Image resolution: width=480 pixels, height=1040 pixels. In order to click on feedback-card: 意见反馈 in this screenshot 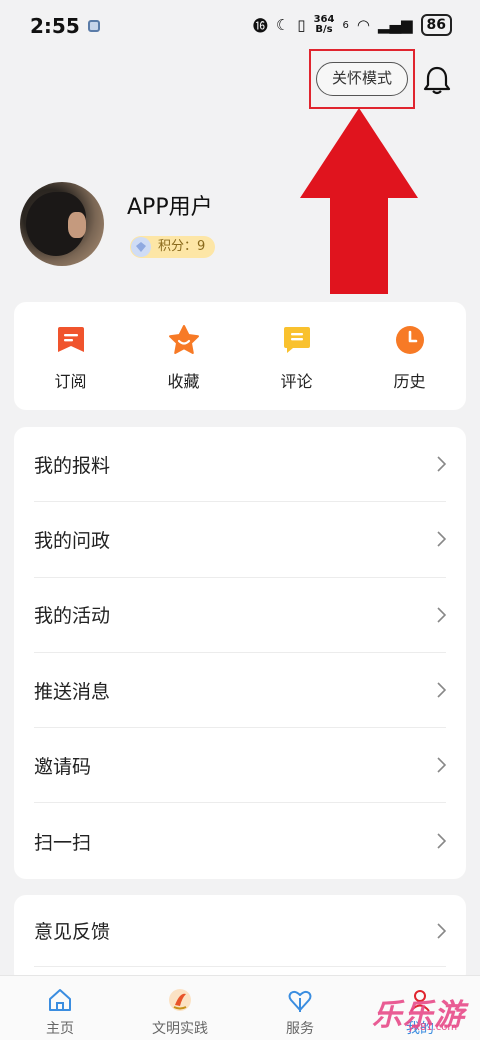, I will do `click(240, 940)`.